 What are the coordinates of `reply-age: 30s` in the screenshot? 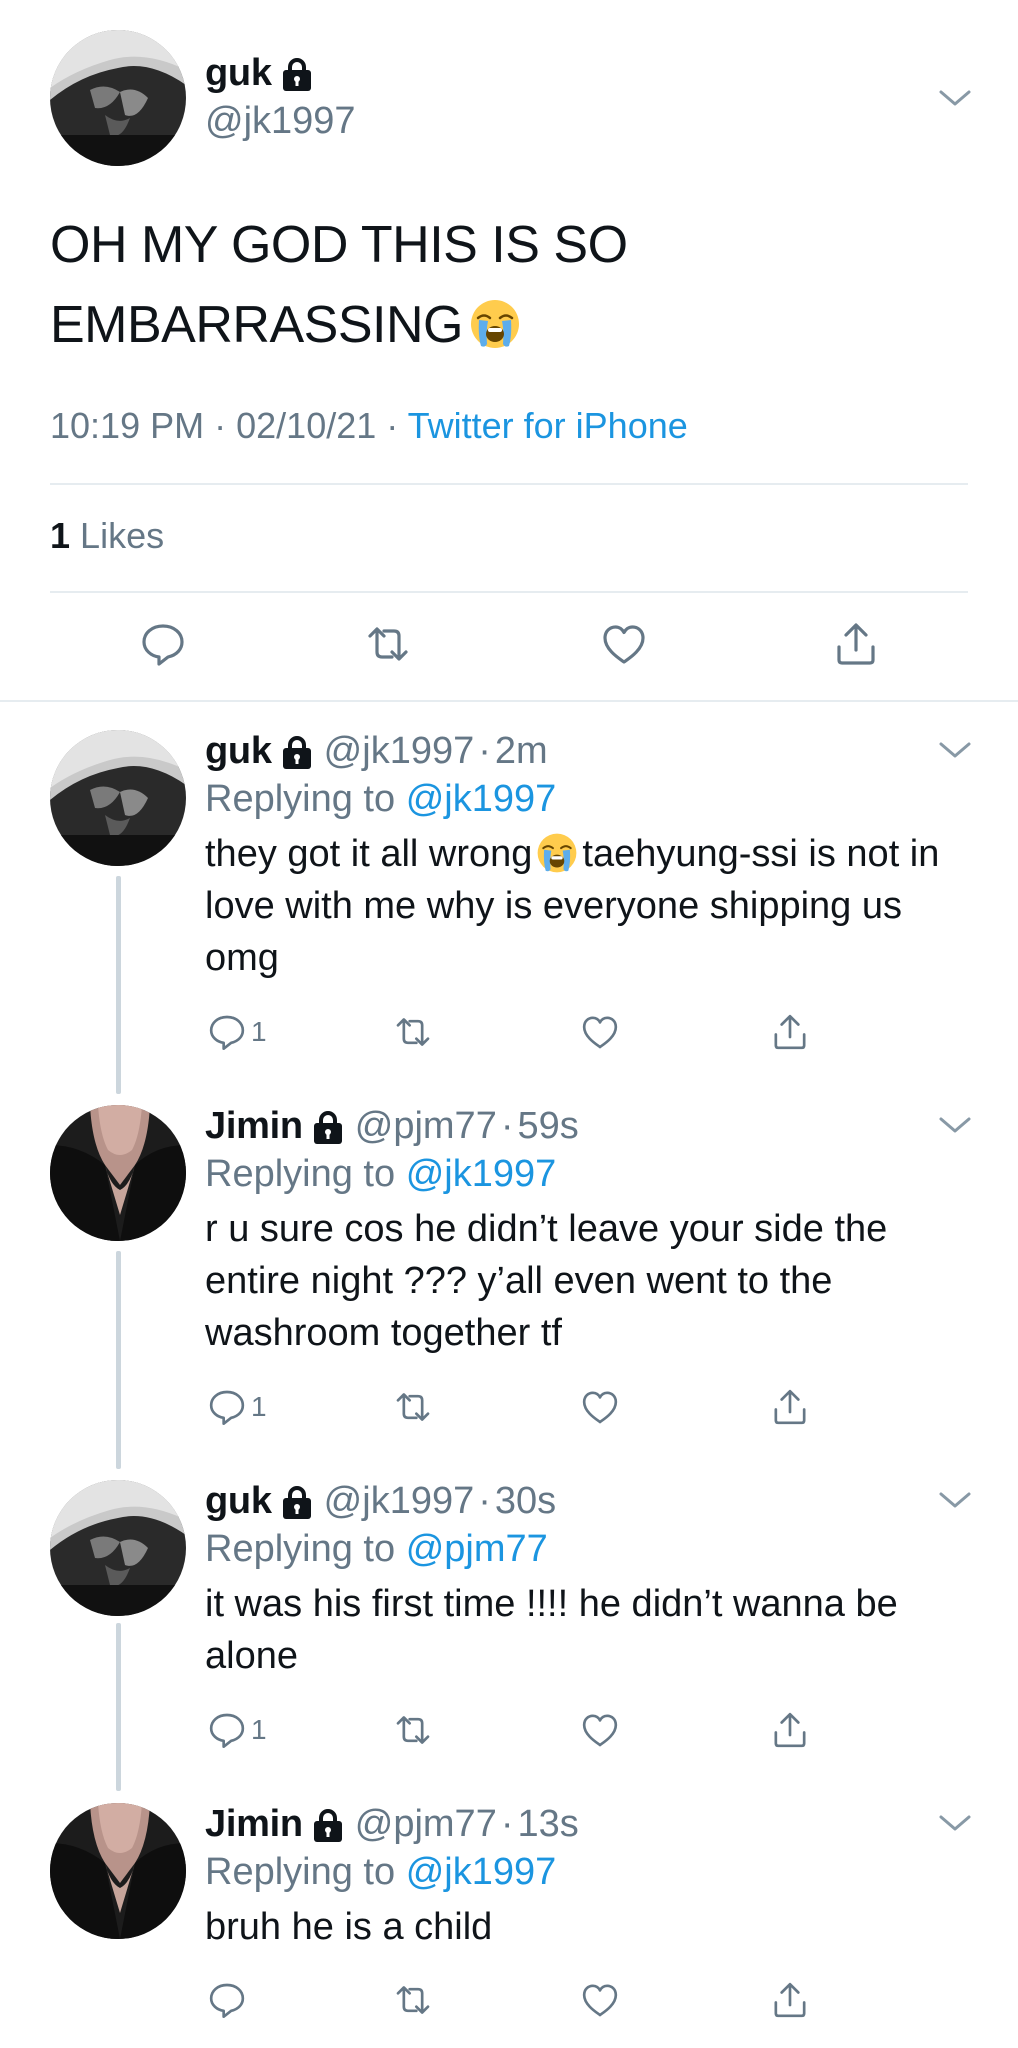 It's located at (525, 1501).